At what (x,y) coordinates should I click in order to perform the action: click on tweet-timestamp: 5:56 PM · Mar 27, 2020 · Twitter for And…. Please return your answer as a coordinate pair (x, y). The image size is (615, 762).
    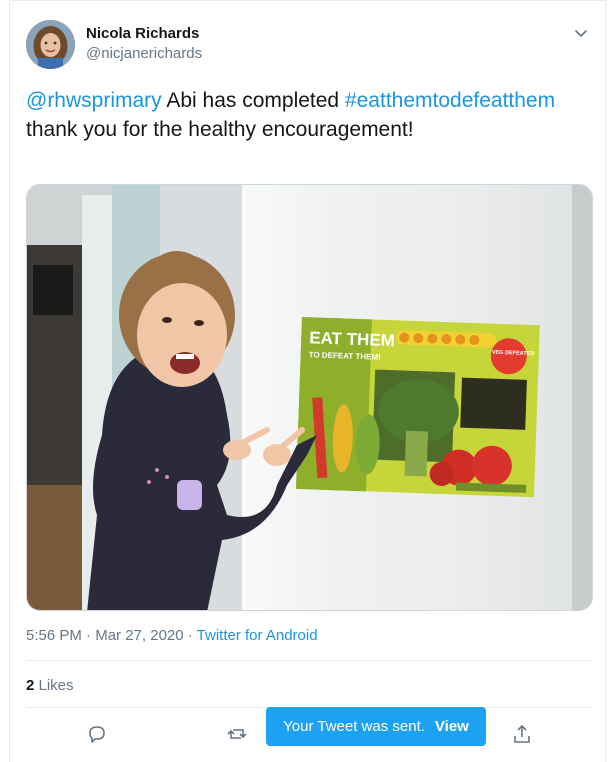
    Looking at the image, I should click on (172, 635).